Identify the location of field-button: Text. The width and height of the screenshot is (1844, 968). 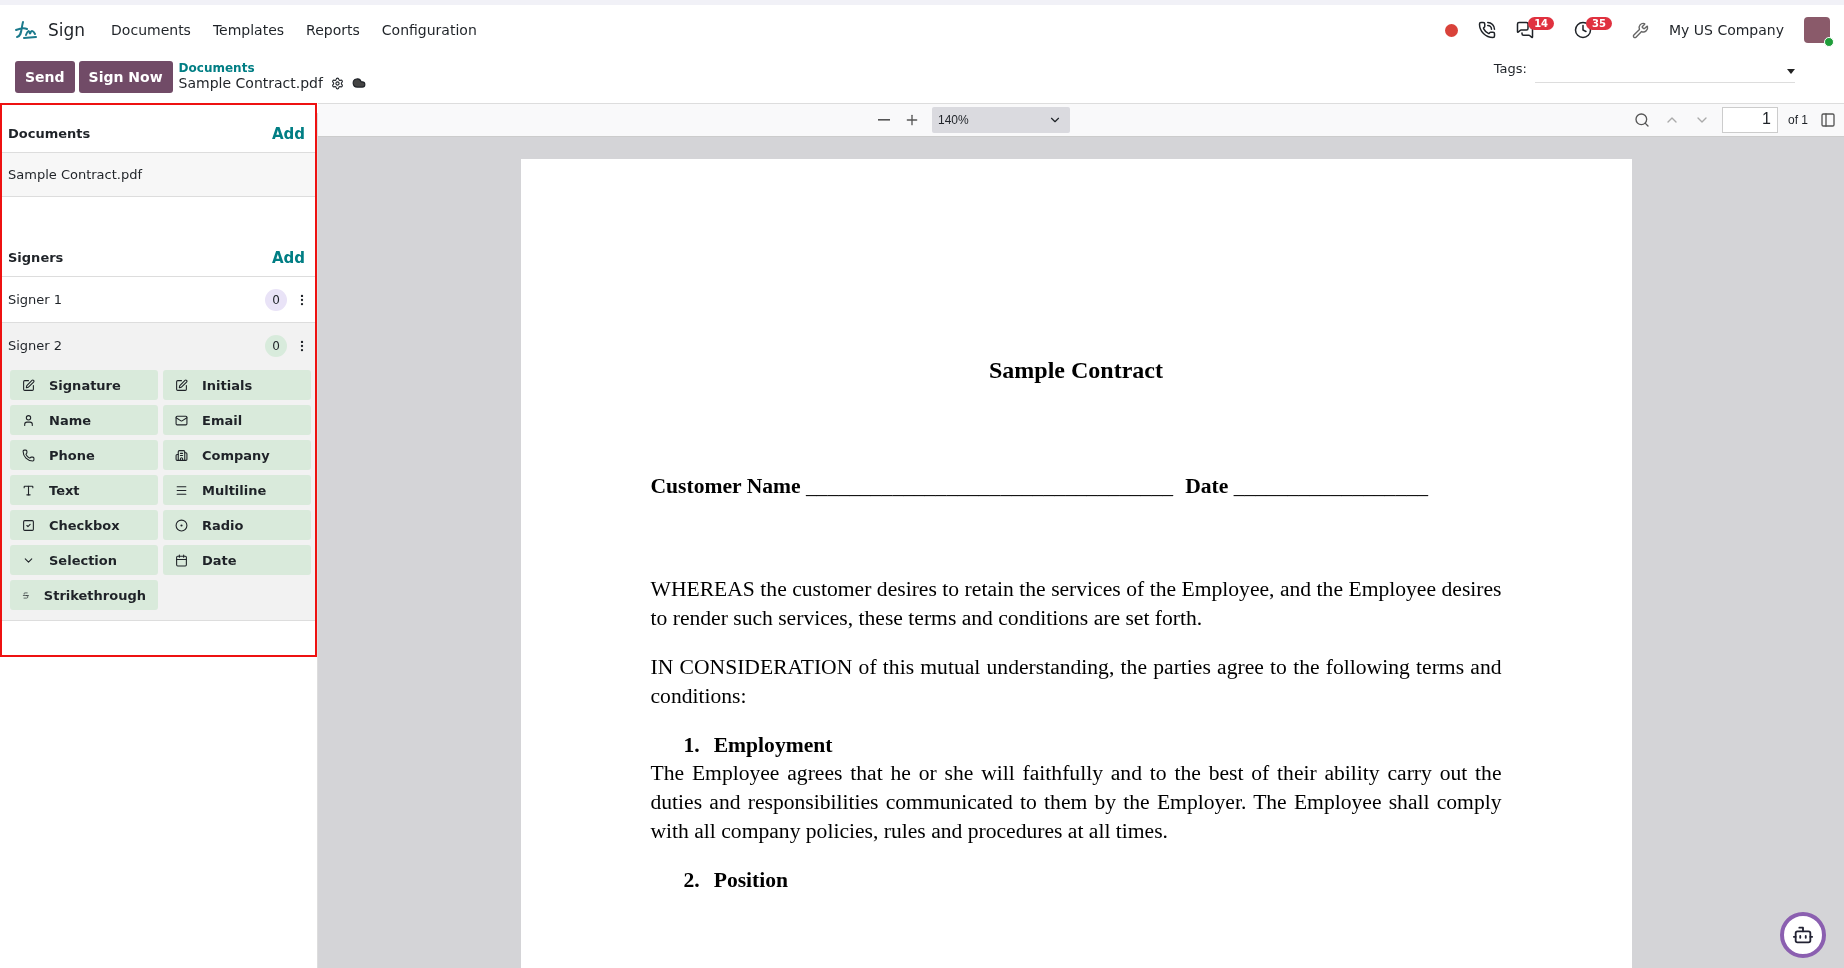
(84, 490).